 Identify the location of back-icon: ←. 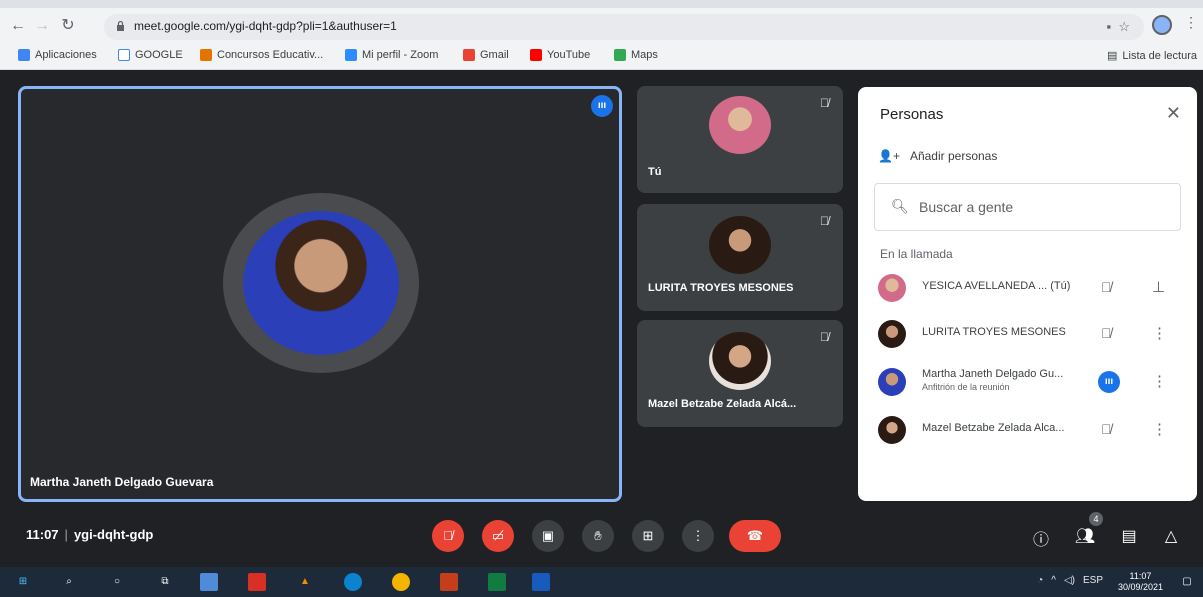
(18, 26).